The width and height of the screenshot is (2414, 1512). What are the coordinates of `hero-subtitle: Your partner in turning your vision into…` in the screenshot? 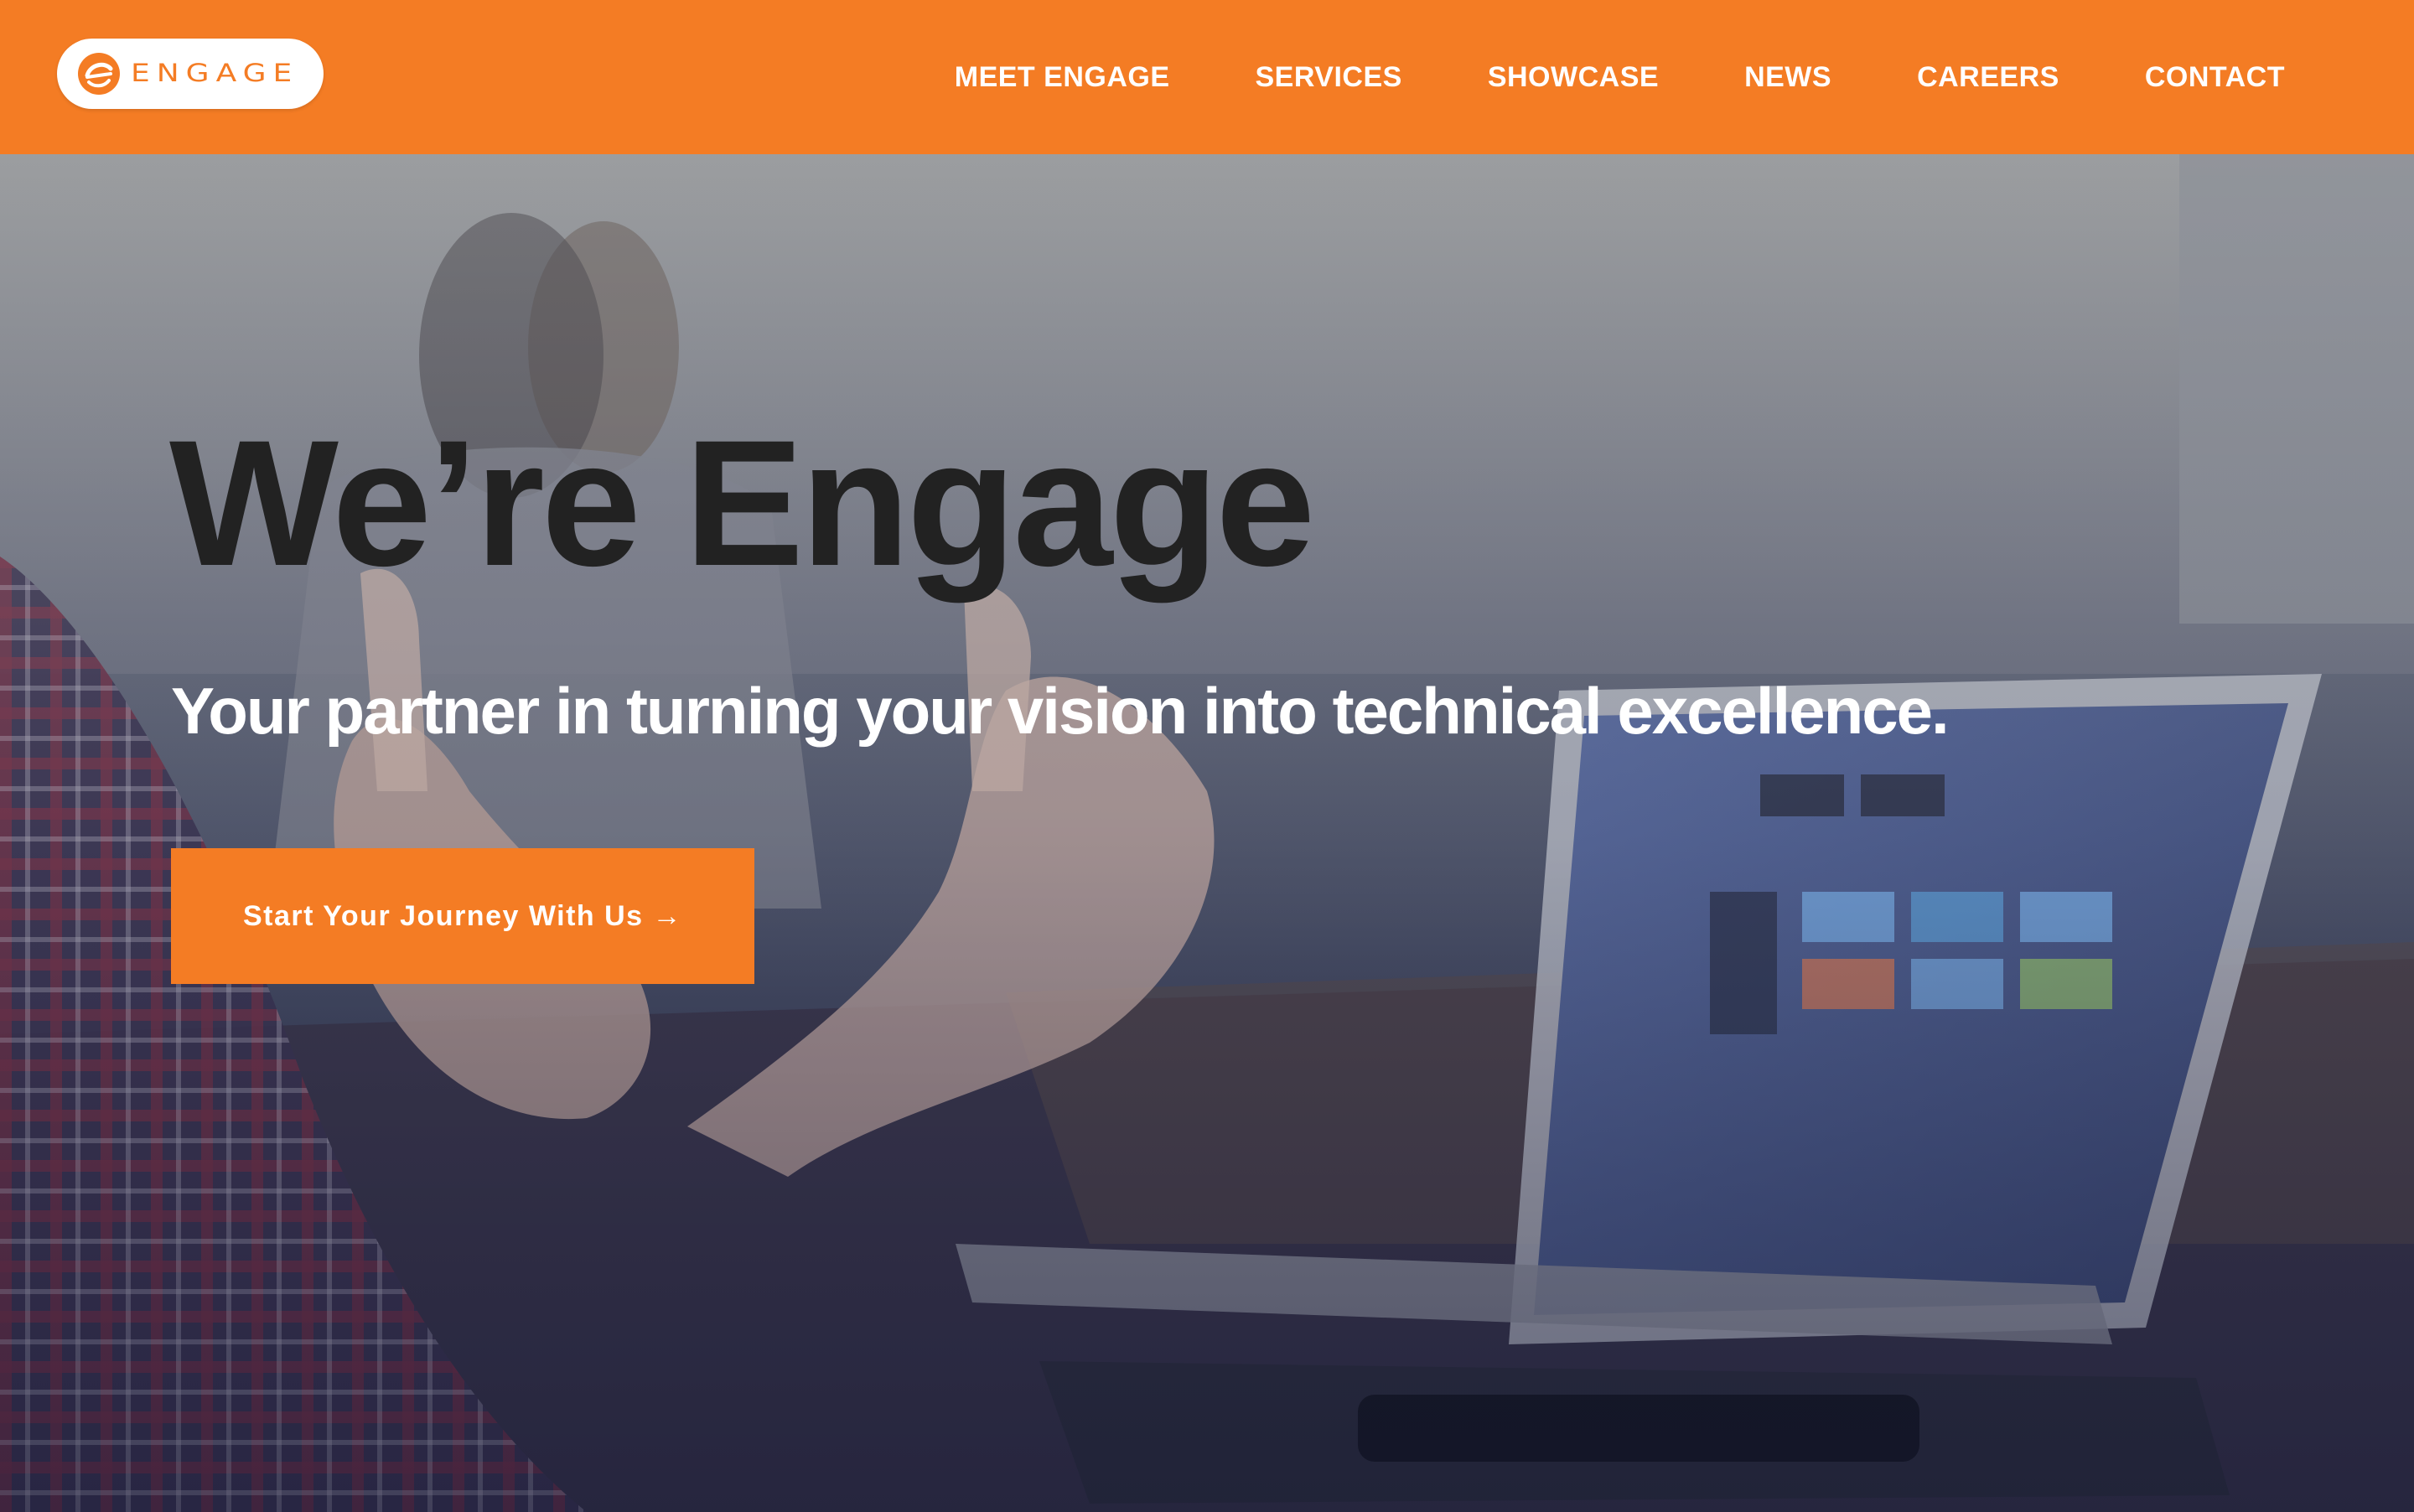 It's located at (1061, 711).